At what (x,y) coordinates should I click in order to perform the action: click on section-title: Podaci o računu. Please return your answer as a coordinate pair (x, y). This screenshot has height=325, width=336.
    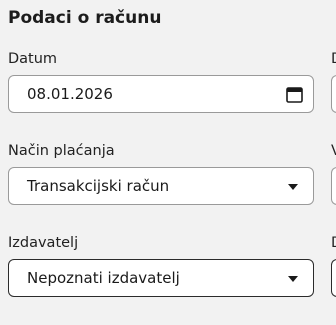
    Looking at the image, I should click on (85, 18).